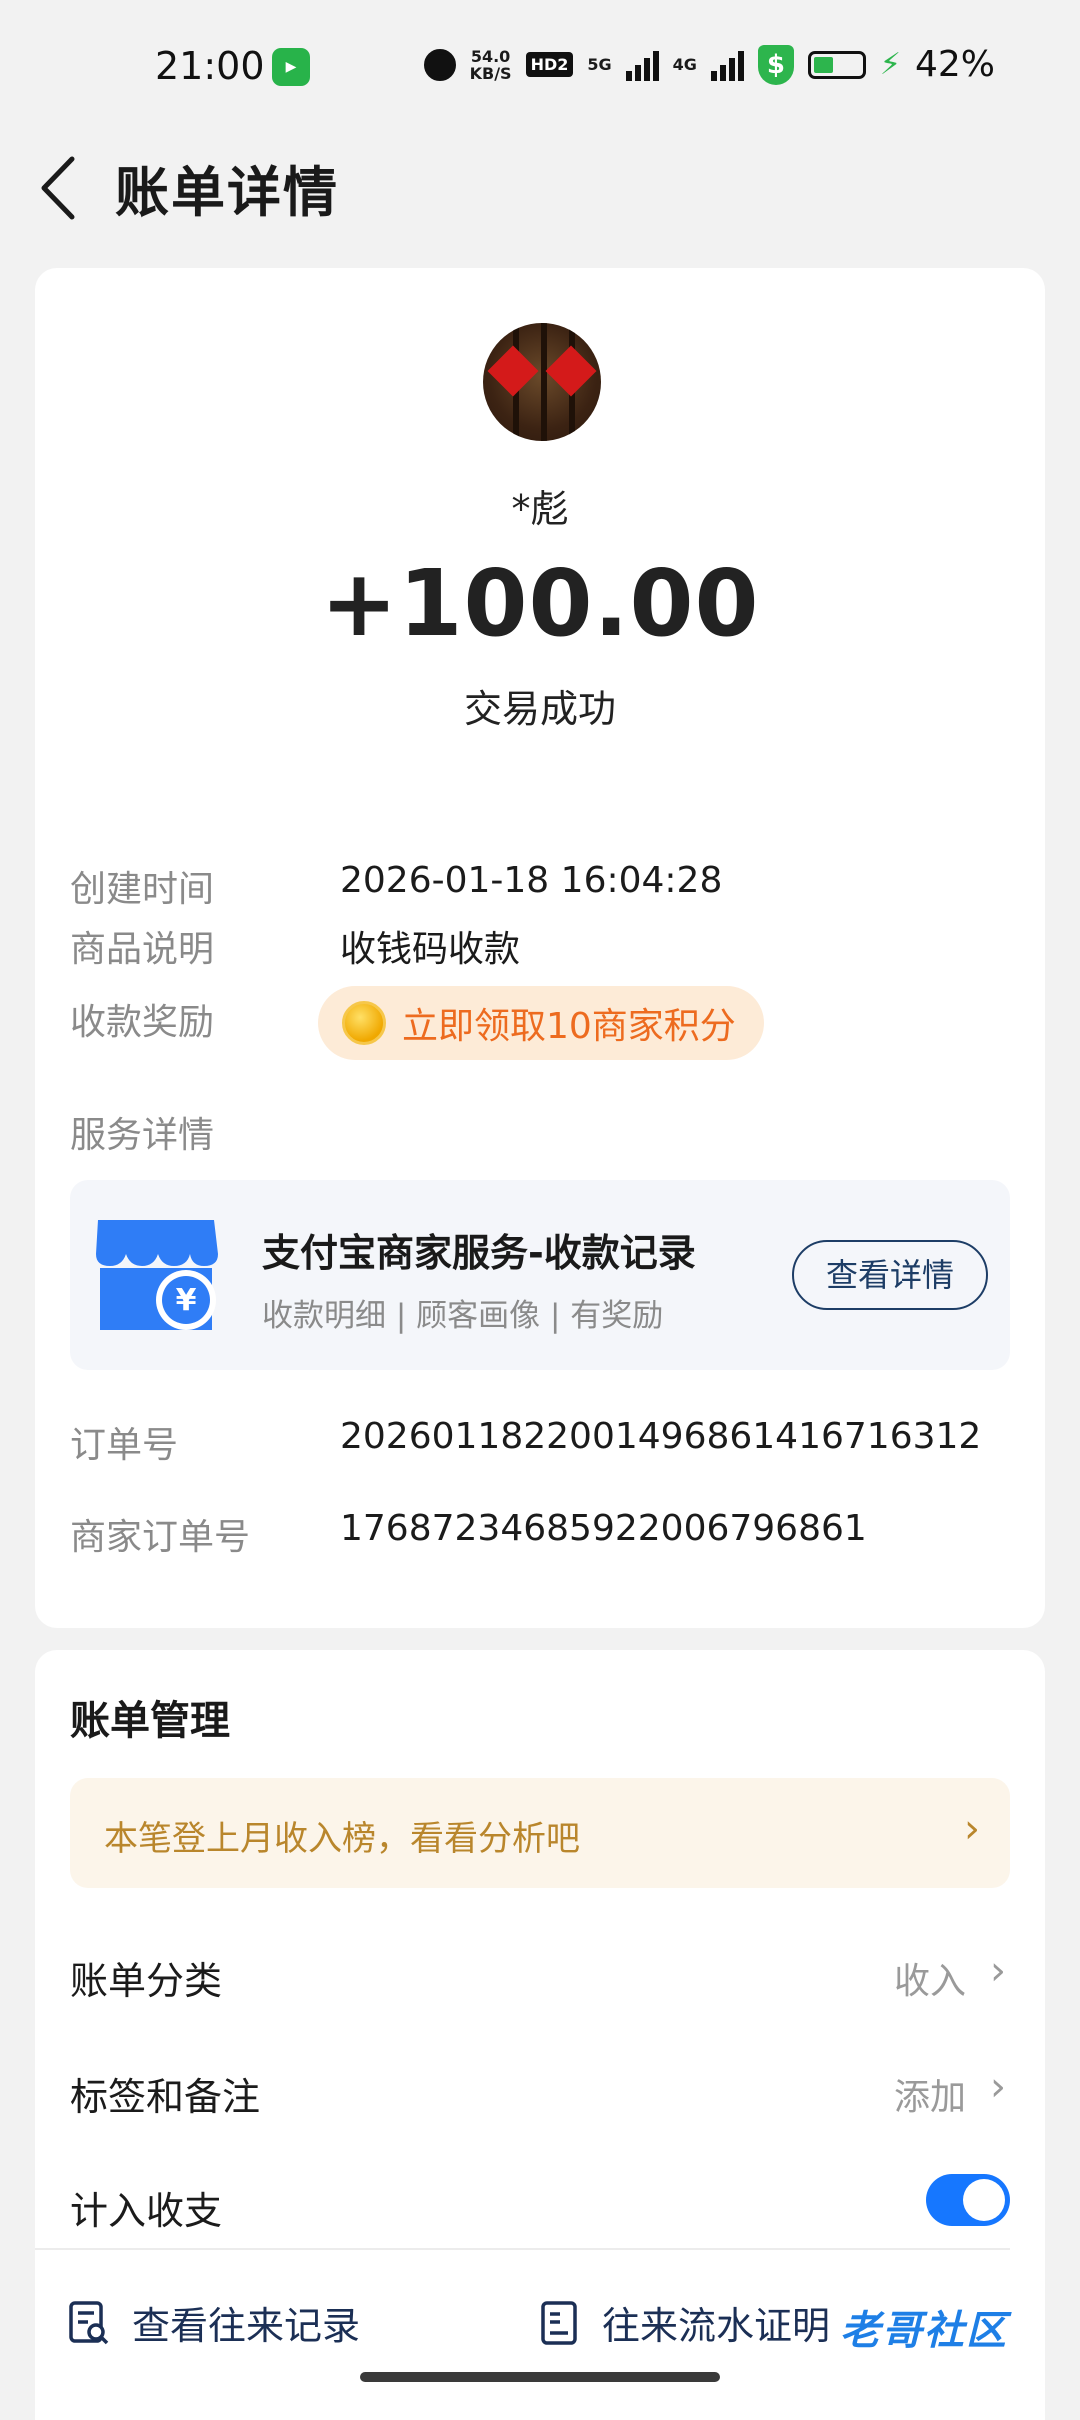 This screenshot has width=1080, height=2420. What do you see at coordinates (142, 949) in the screenshot?
I see `product-label: 商品说明` at bounding box center [142, 949].